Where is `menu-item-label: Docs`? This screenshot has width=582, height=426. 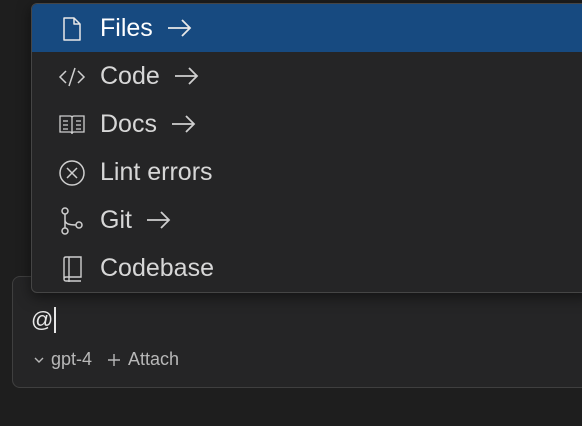 menu-item-label: Docs is located at coordinates (128, 124).